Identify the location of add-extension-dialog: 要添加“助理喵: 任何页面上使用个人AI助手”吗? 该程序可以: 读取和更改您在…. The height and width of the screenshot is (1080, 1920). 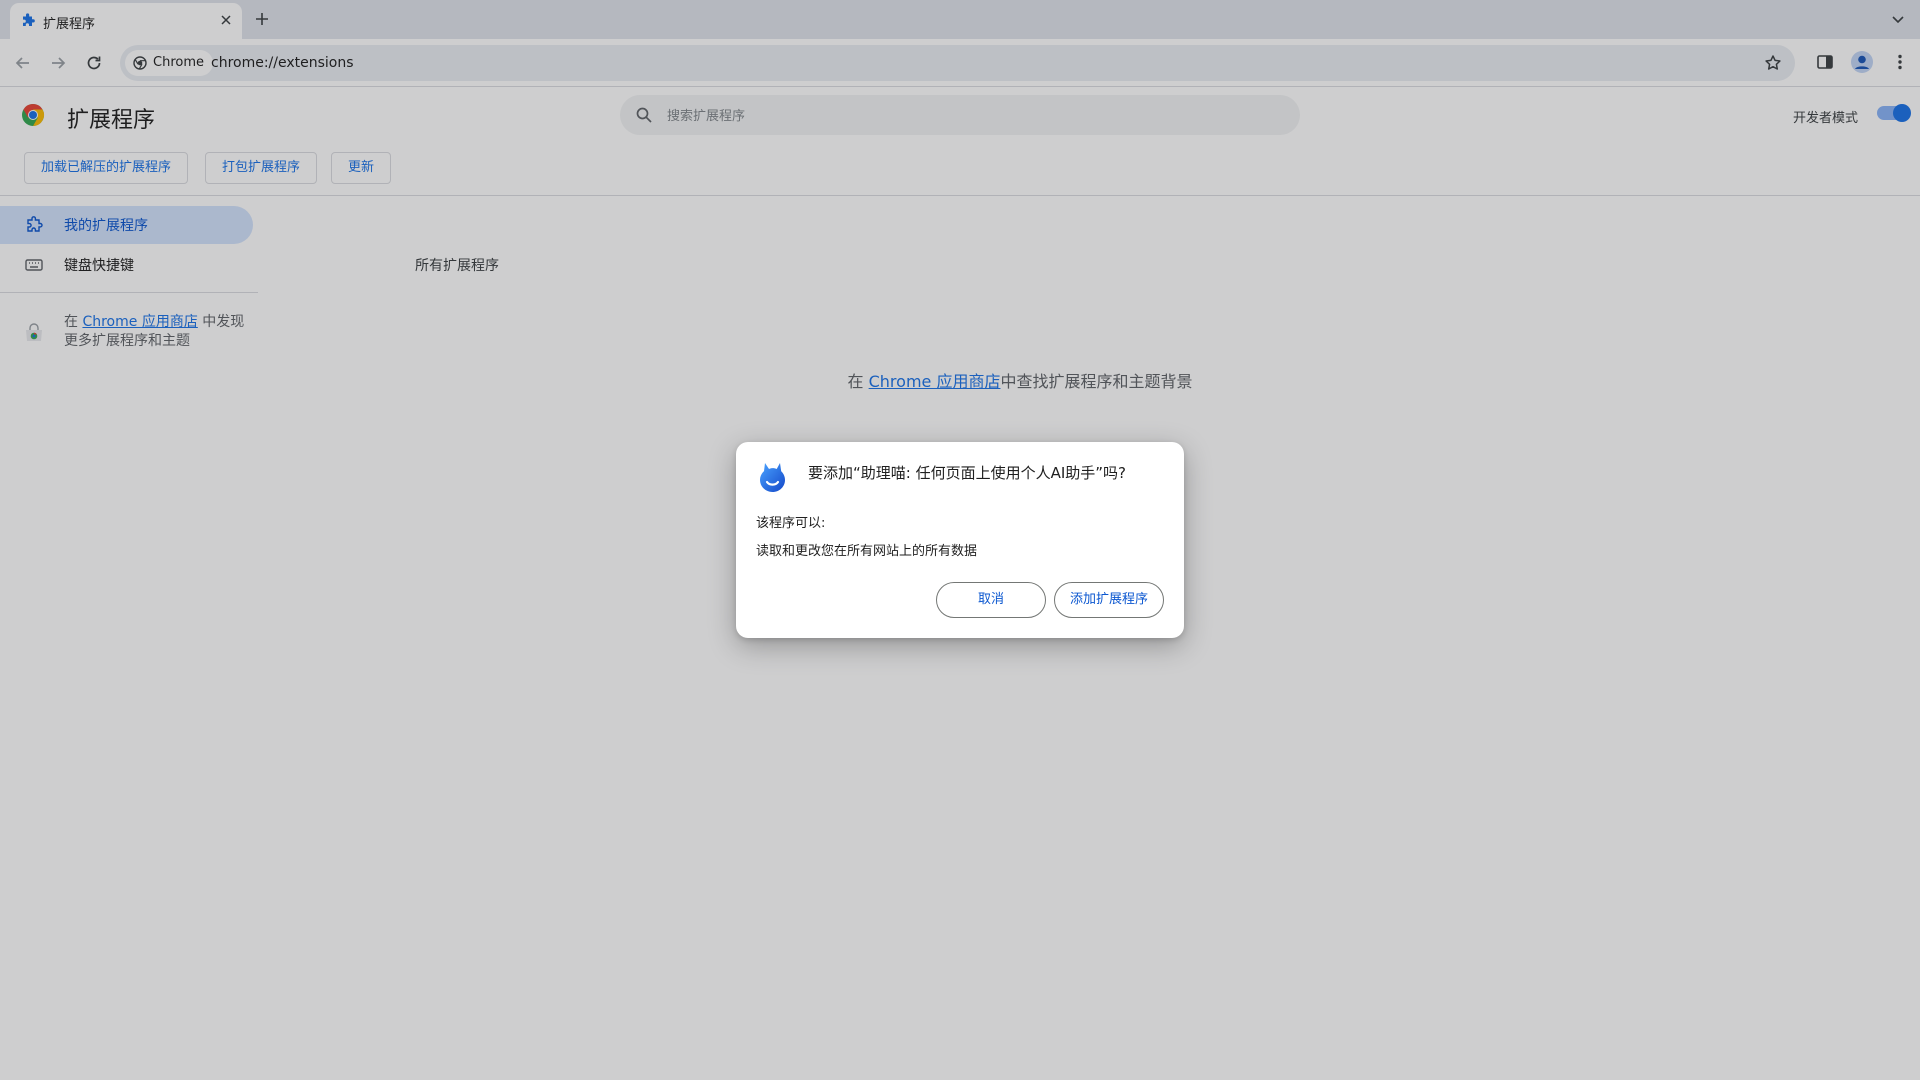
(960, 540).